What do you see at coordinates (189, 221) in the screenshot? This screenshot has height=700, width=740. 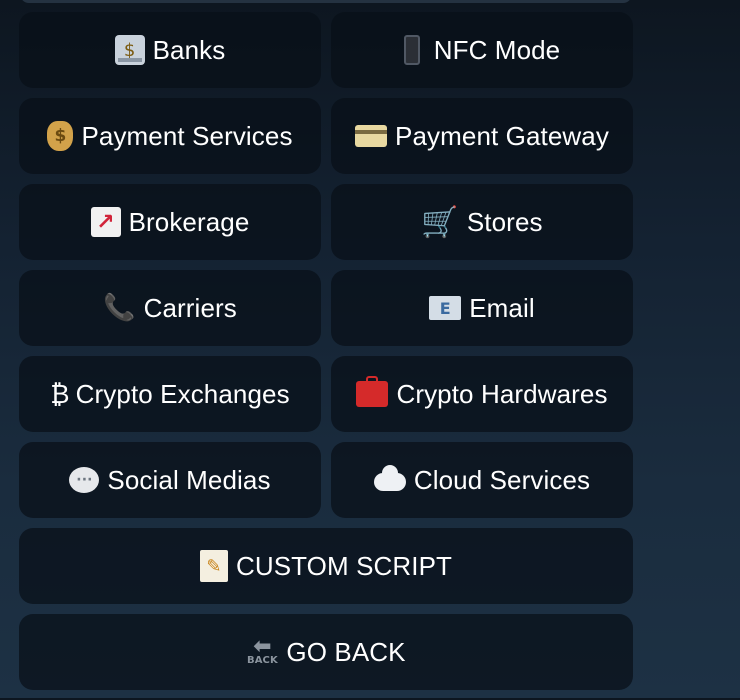 I see `brokerage-button-label: Brokerage` at bounding box center [189, 221].